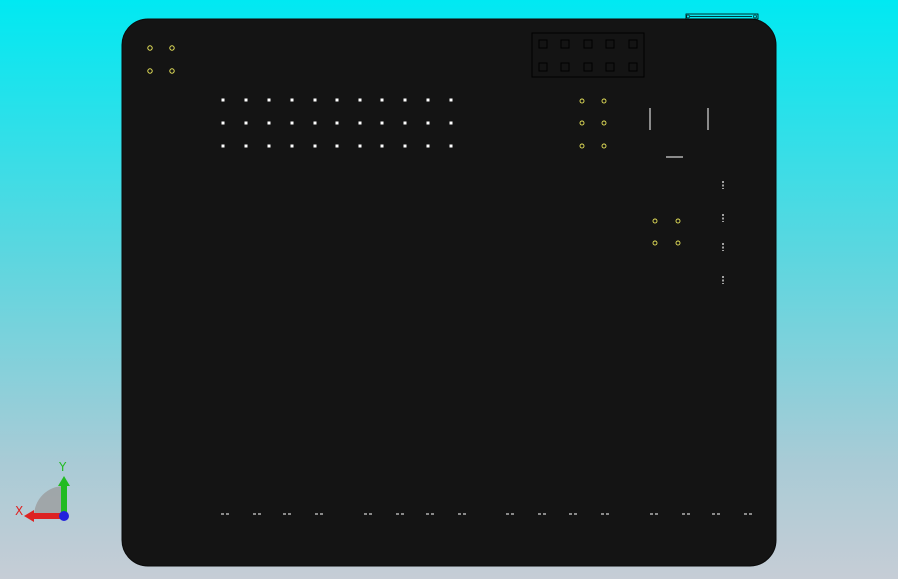  What do you see at coordinates (64, 516) in the screenshot?
I see `z-axis-dot` at bounding box center [64, 516].